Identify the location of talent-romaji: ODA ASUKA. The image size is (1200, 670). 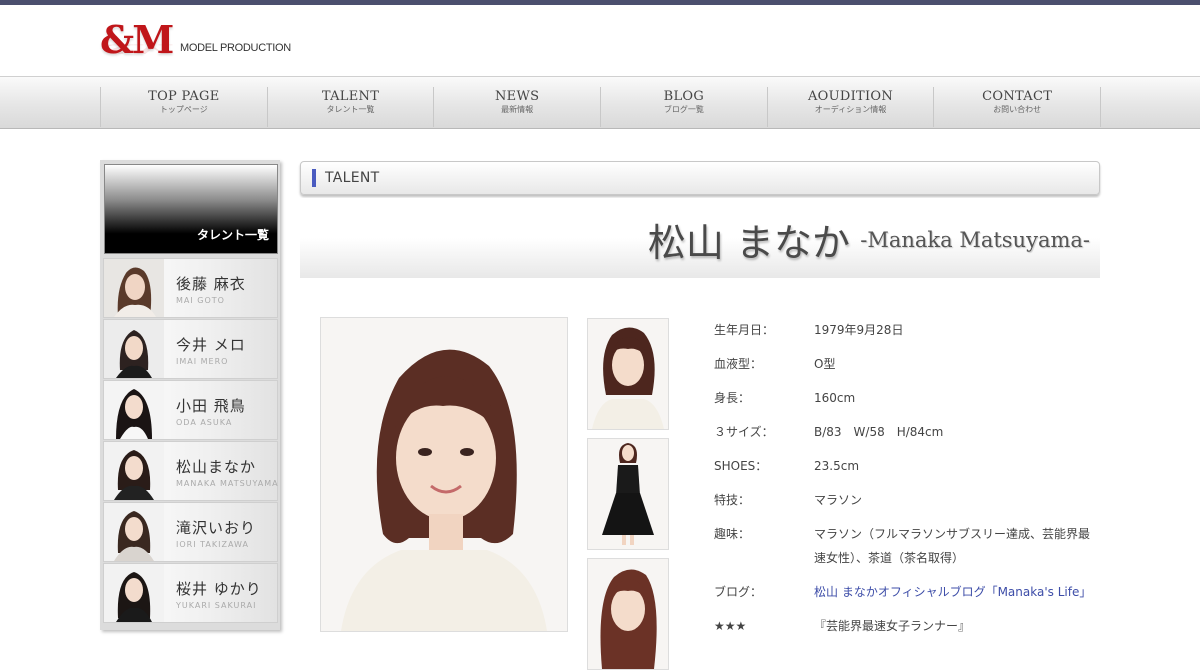
(204, 422).